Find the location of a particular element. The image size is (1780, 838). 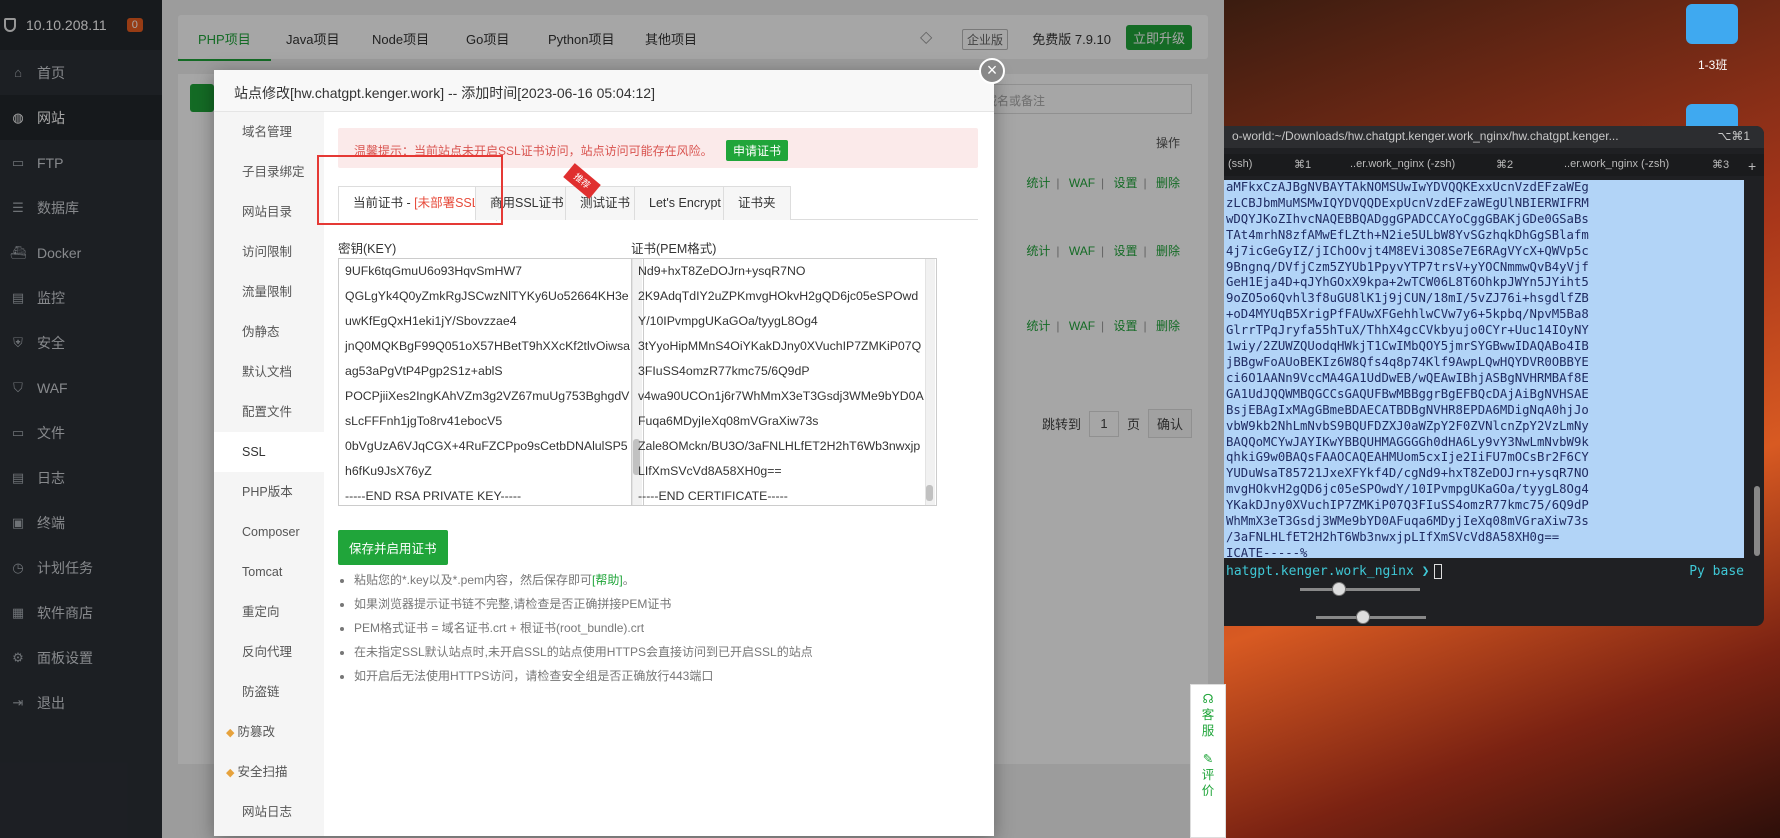

key-label: 密钥(KEY) is located at coordinates (367, 249).